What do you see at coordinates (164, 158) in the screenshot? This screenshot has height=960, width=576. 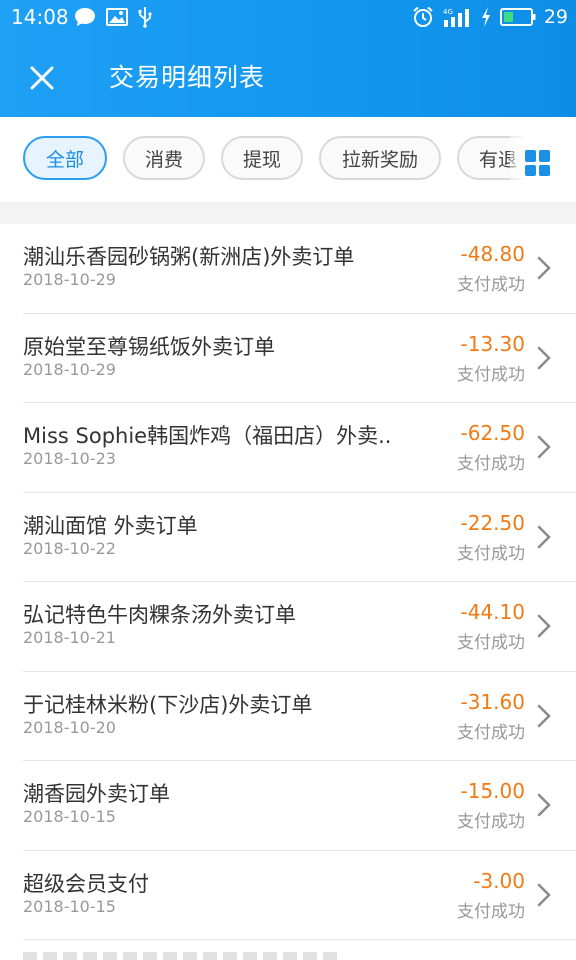 I see `filter-chip-consume: 消费` at bounding box center [164, 158].